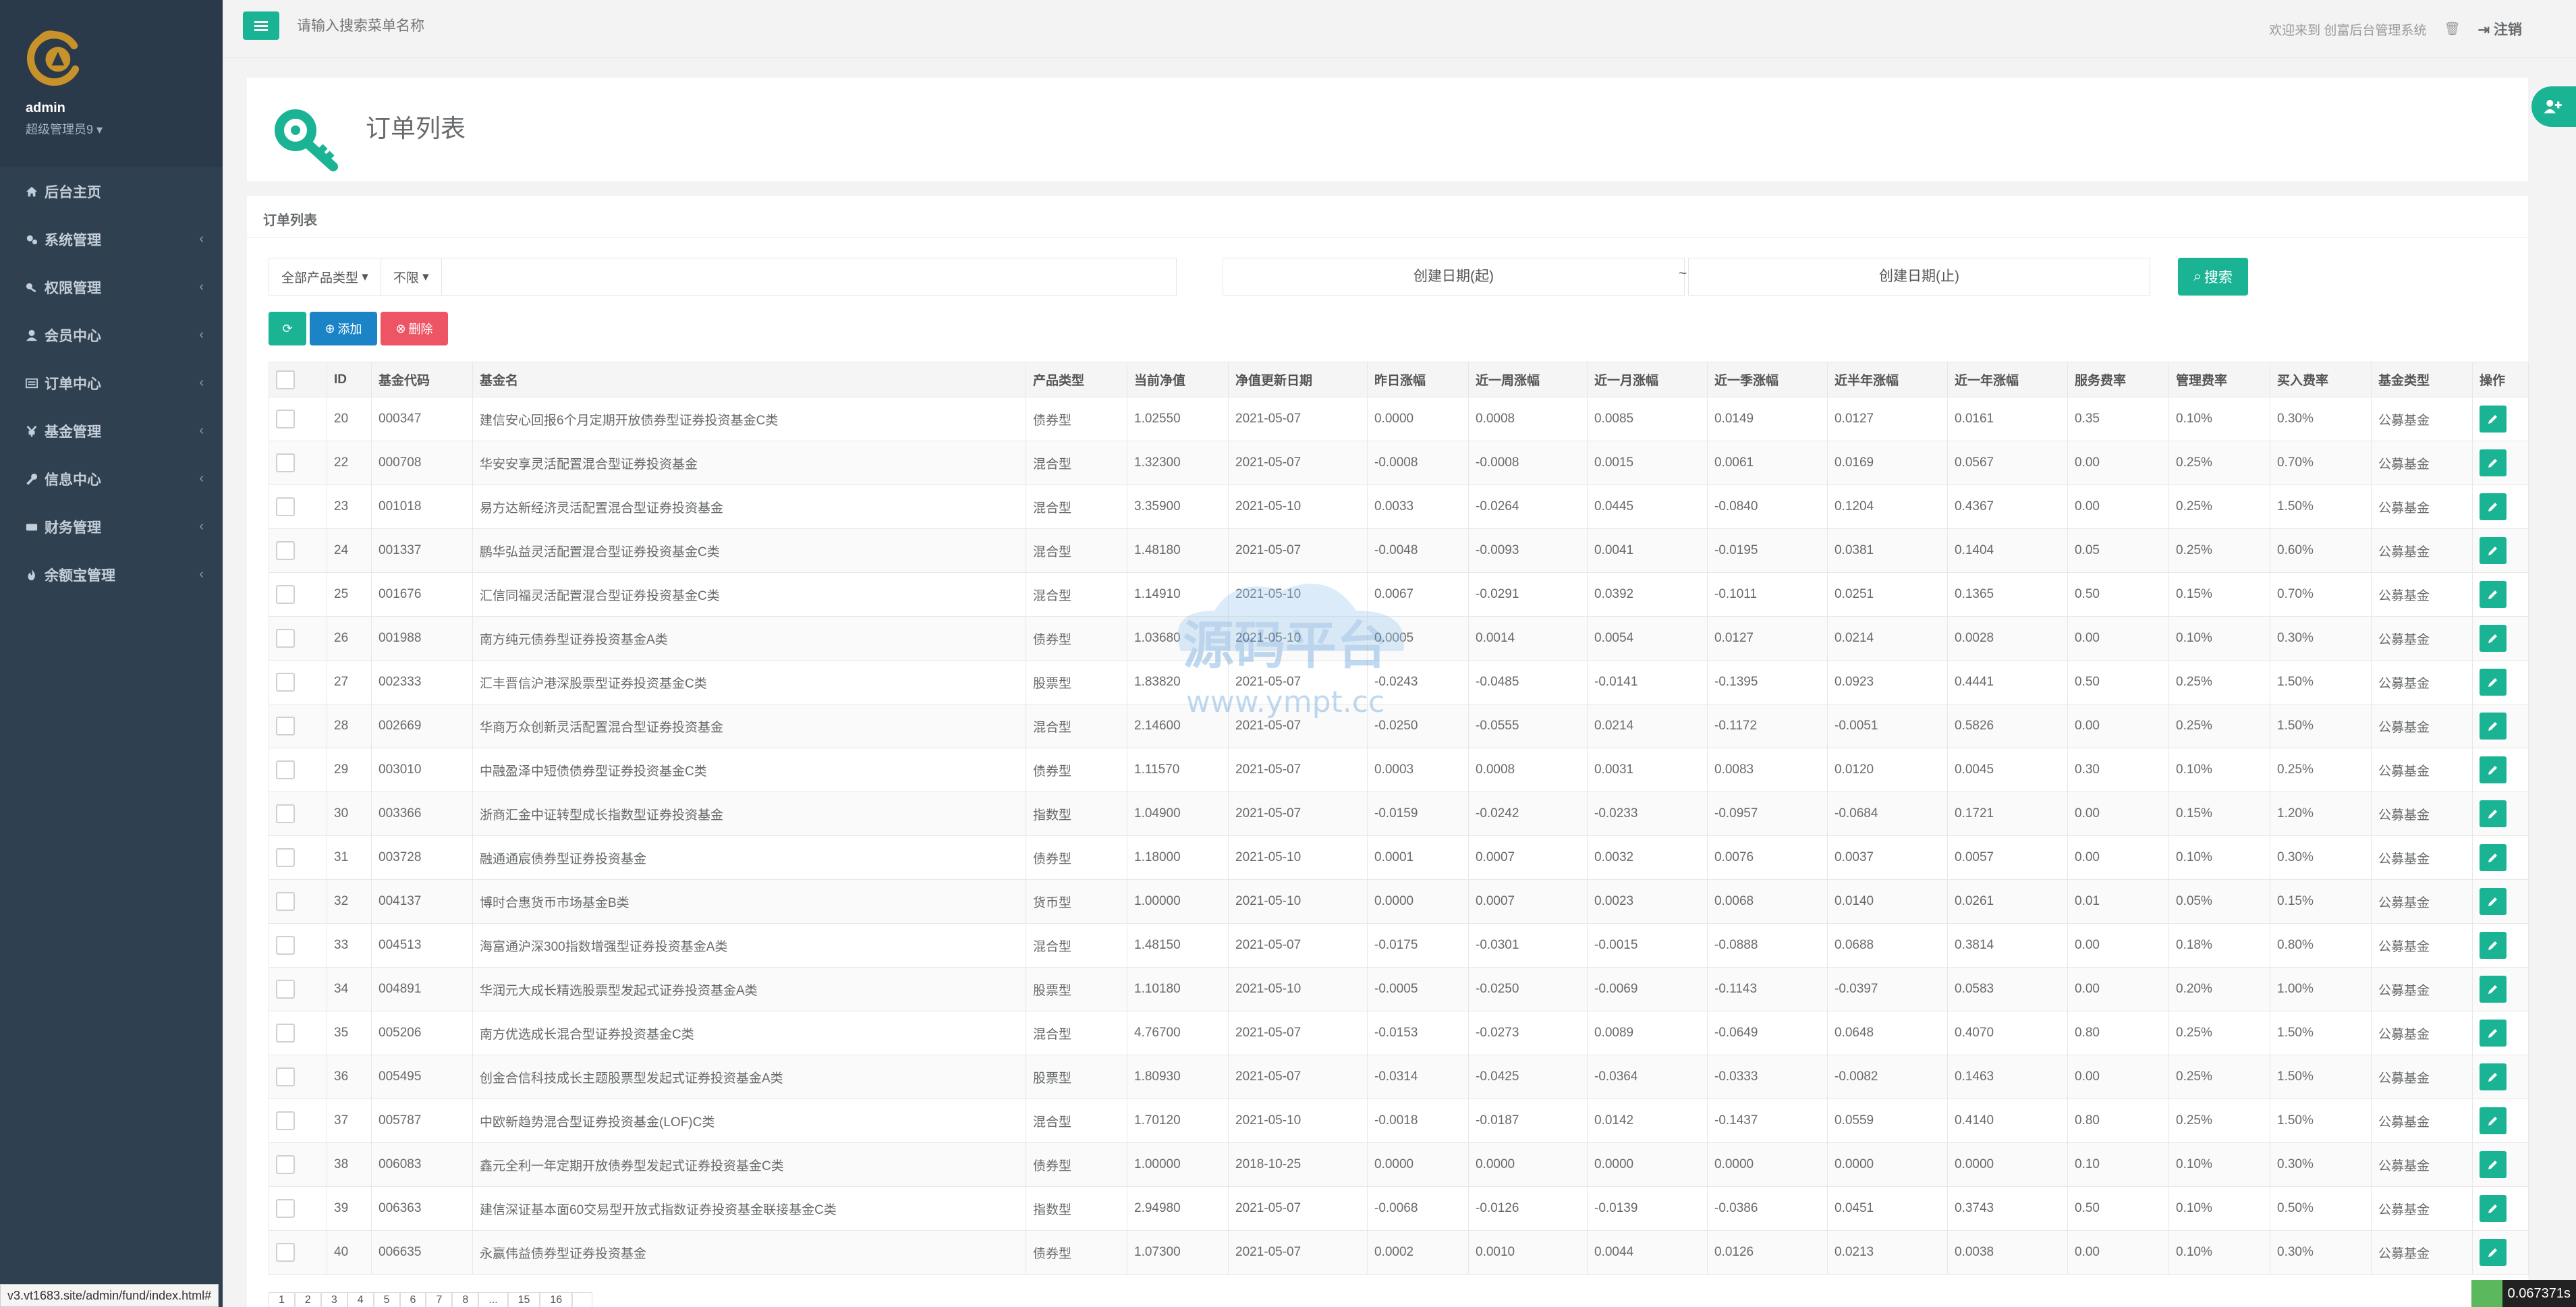 Image resolution: width=2576 pixels, height=1307 pixels. I want to click on sidebar-item-system: 系统管理 ‹, so click(111, 239).